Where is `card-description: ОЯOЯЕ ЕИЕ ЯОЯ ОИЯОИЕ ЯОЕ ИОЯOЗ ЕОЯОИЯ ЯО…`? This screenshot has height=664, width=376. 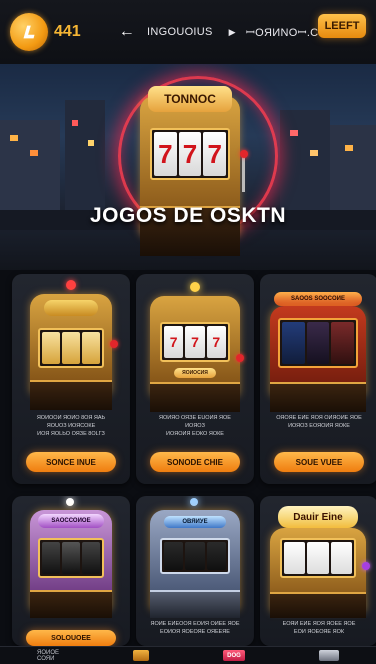
card-description: ОЯOЯЕ ЕИЕ ЯОЯ ОИЯОИЕ ЯОЕ ИОЯOЗ ЕОЯОИЯ ЯО… is located at coordinates (319, 422).